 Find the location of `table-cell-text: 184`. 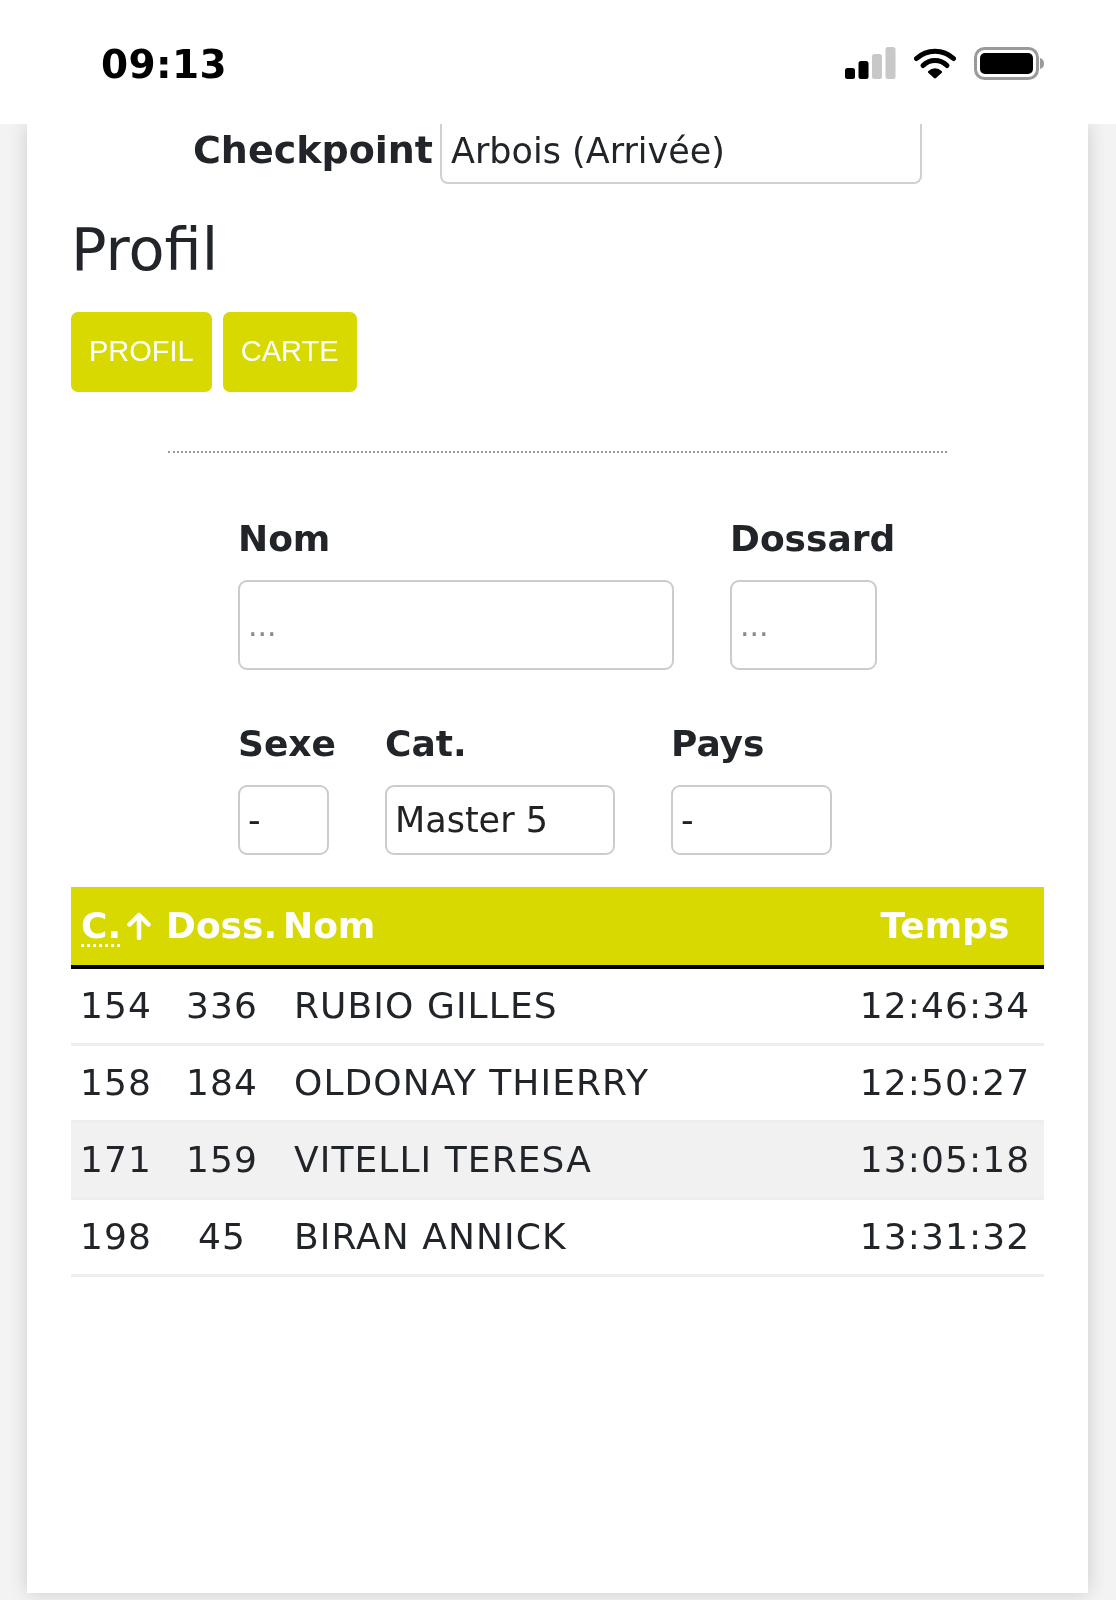

table-cell-text: 184 is located at coordinates (222, 1083).